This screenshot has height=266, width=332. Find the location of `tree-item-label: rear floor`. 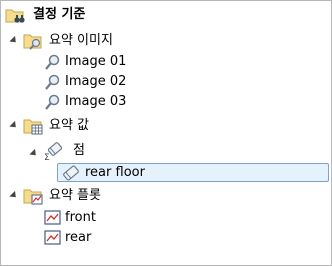

tree-item-label: rear floor is located at coordinates (115, 172).